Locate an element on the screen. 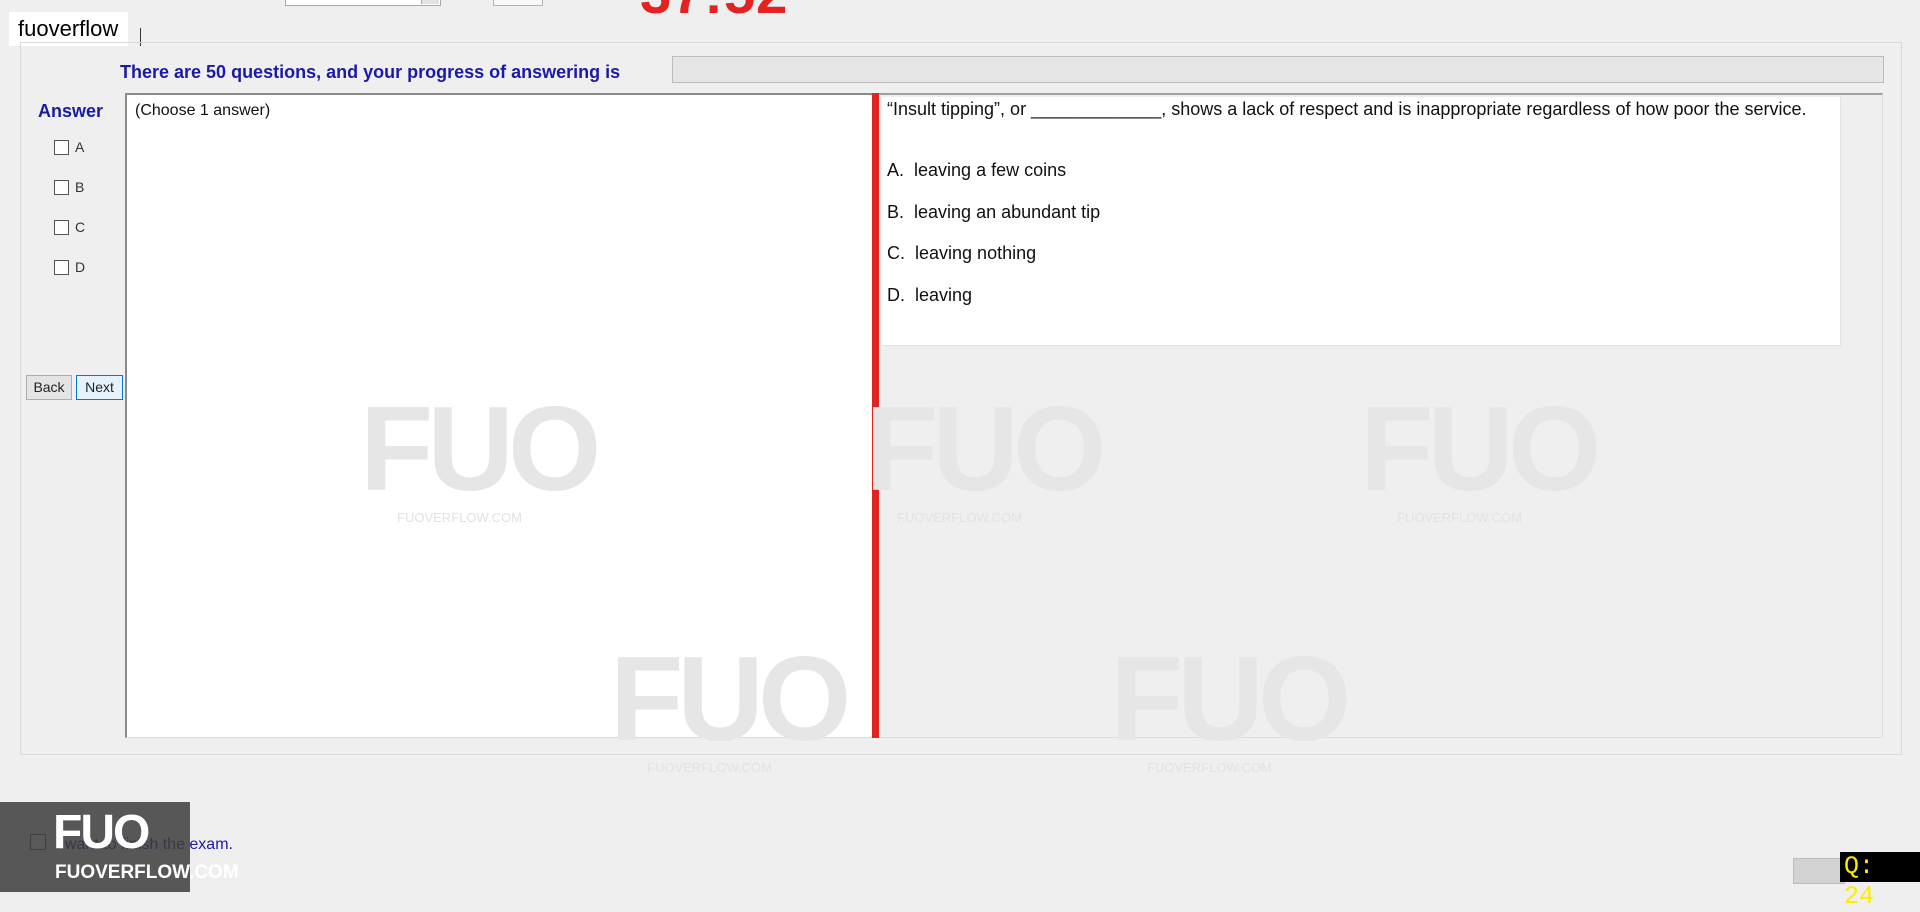 The width and height of the screenshot is (1920, 912). question-option-b: B. leaving an abundant tip is located at coordinates (993, 212).